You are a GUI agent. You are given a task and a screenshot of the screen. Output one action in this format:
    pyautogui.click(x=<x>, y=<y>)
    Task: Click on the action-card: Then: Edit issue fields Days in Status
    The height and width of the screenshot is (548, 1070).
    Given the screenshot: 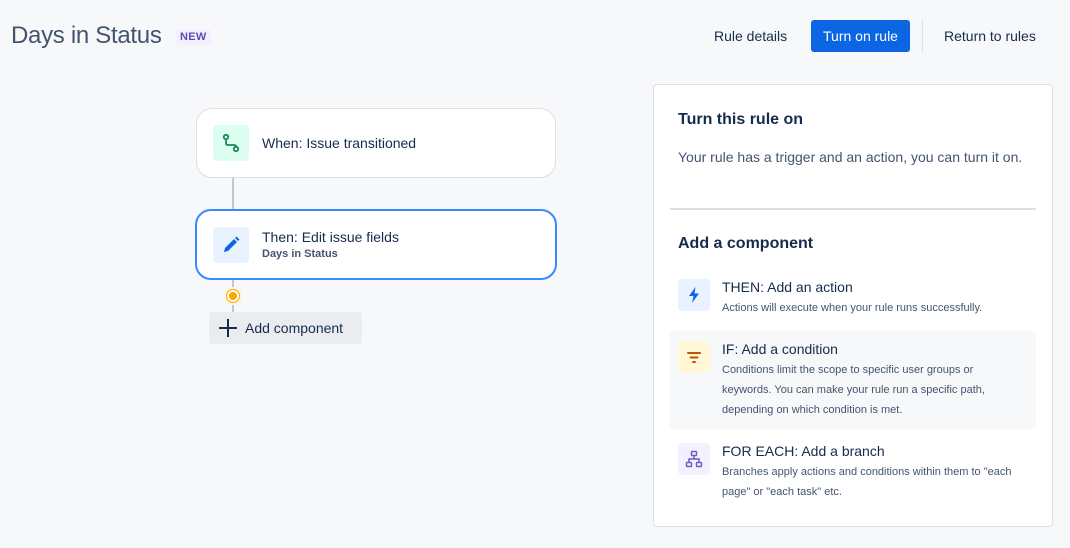 What is the action you would take?
    pyautogui.click(x=376, y=244)
    